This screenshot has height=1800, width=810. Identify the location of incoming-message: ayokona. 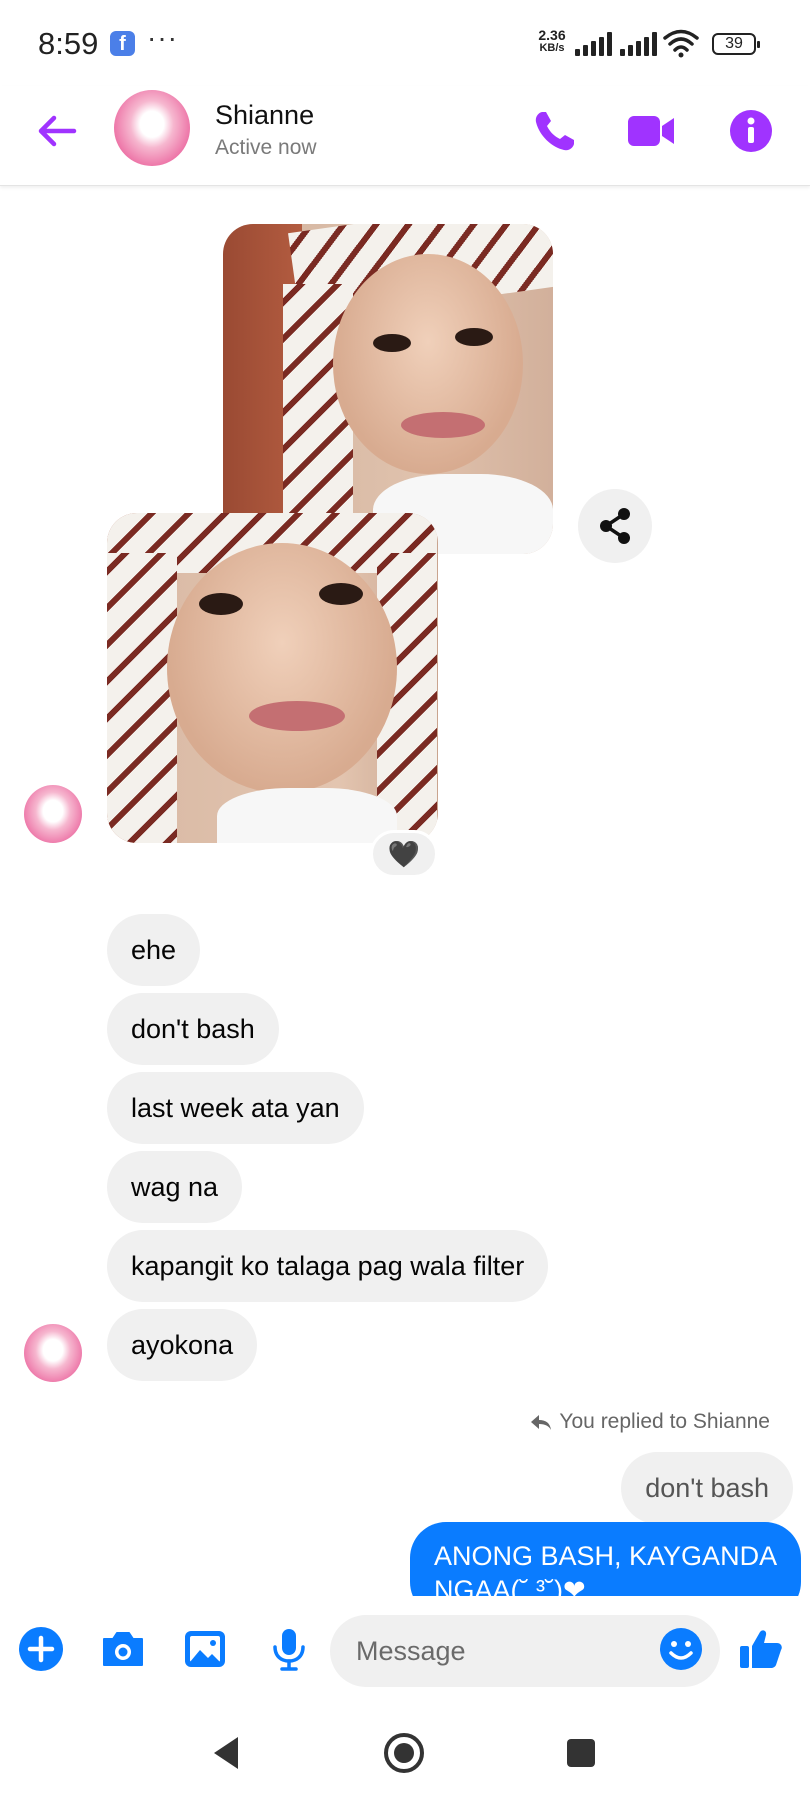
(182, 1345).